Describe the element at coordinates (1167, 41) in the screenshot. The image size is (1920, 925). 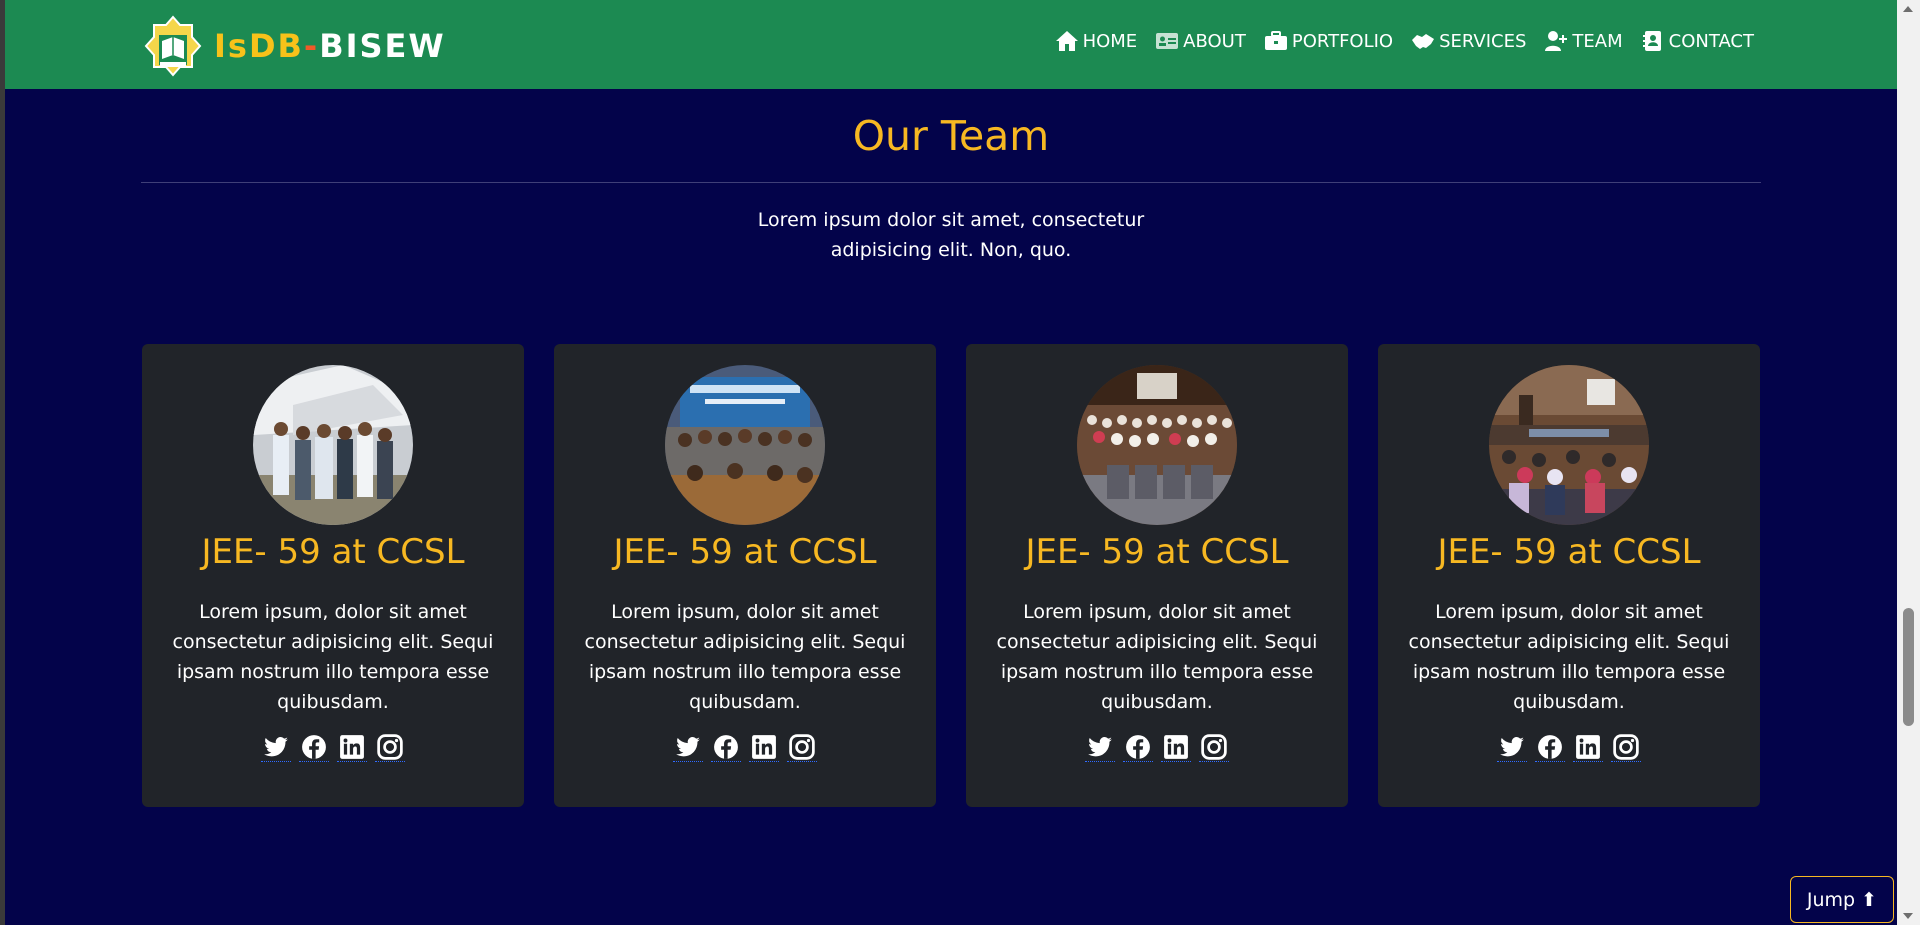
I see `id-card-icon` at that location.